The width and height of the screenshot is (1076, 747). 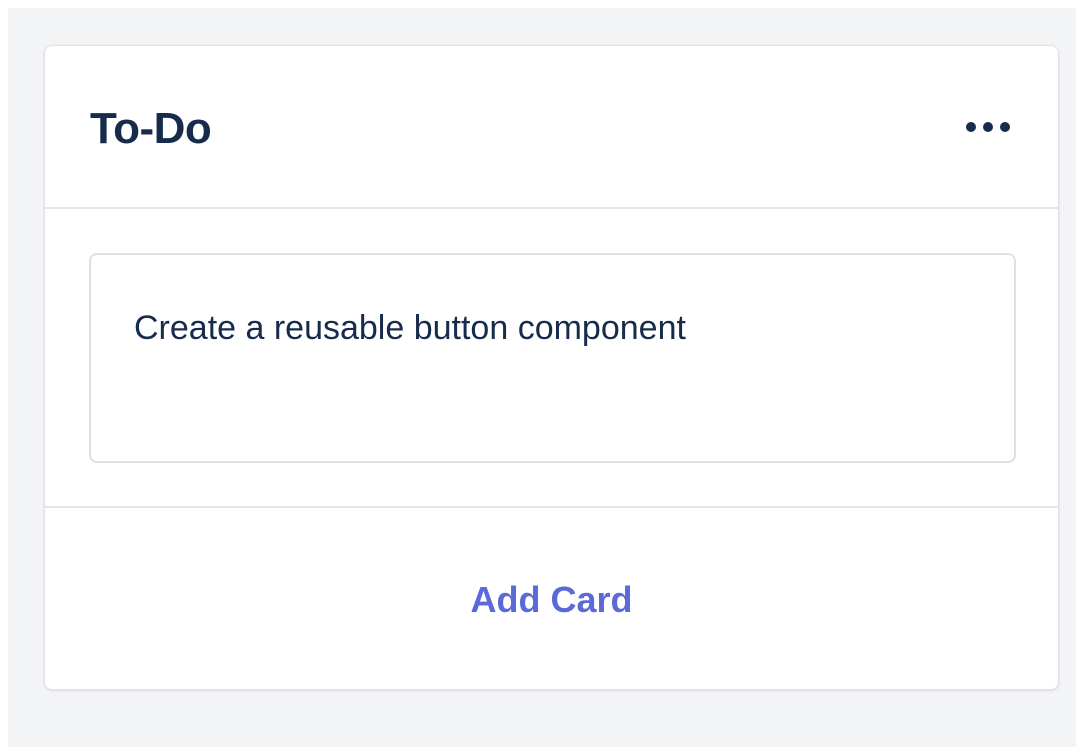 I want to click on more-horizontal-icon, so click(x=988, y=127).